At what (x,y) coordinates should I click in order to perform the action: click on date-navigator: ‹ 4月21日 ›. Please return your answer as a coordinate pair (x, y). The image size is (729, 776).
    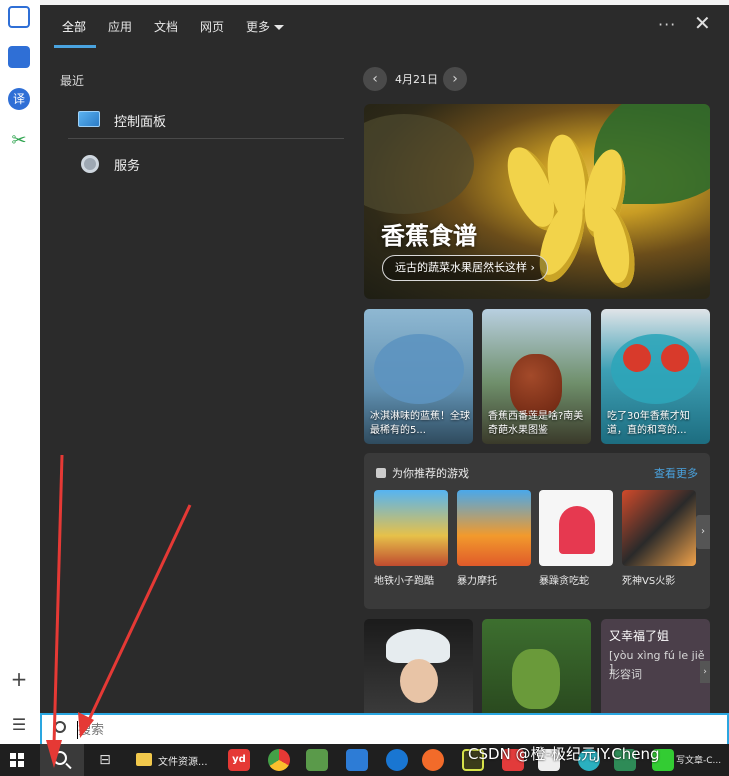
    Looking at the image, I should click on (463, 79).